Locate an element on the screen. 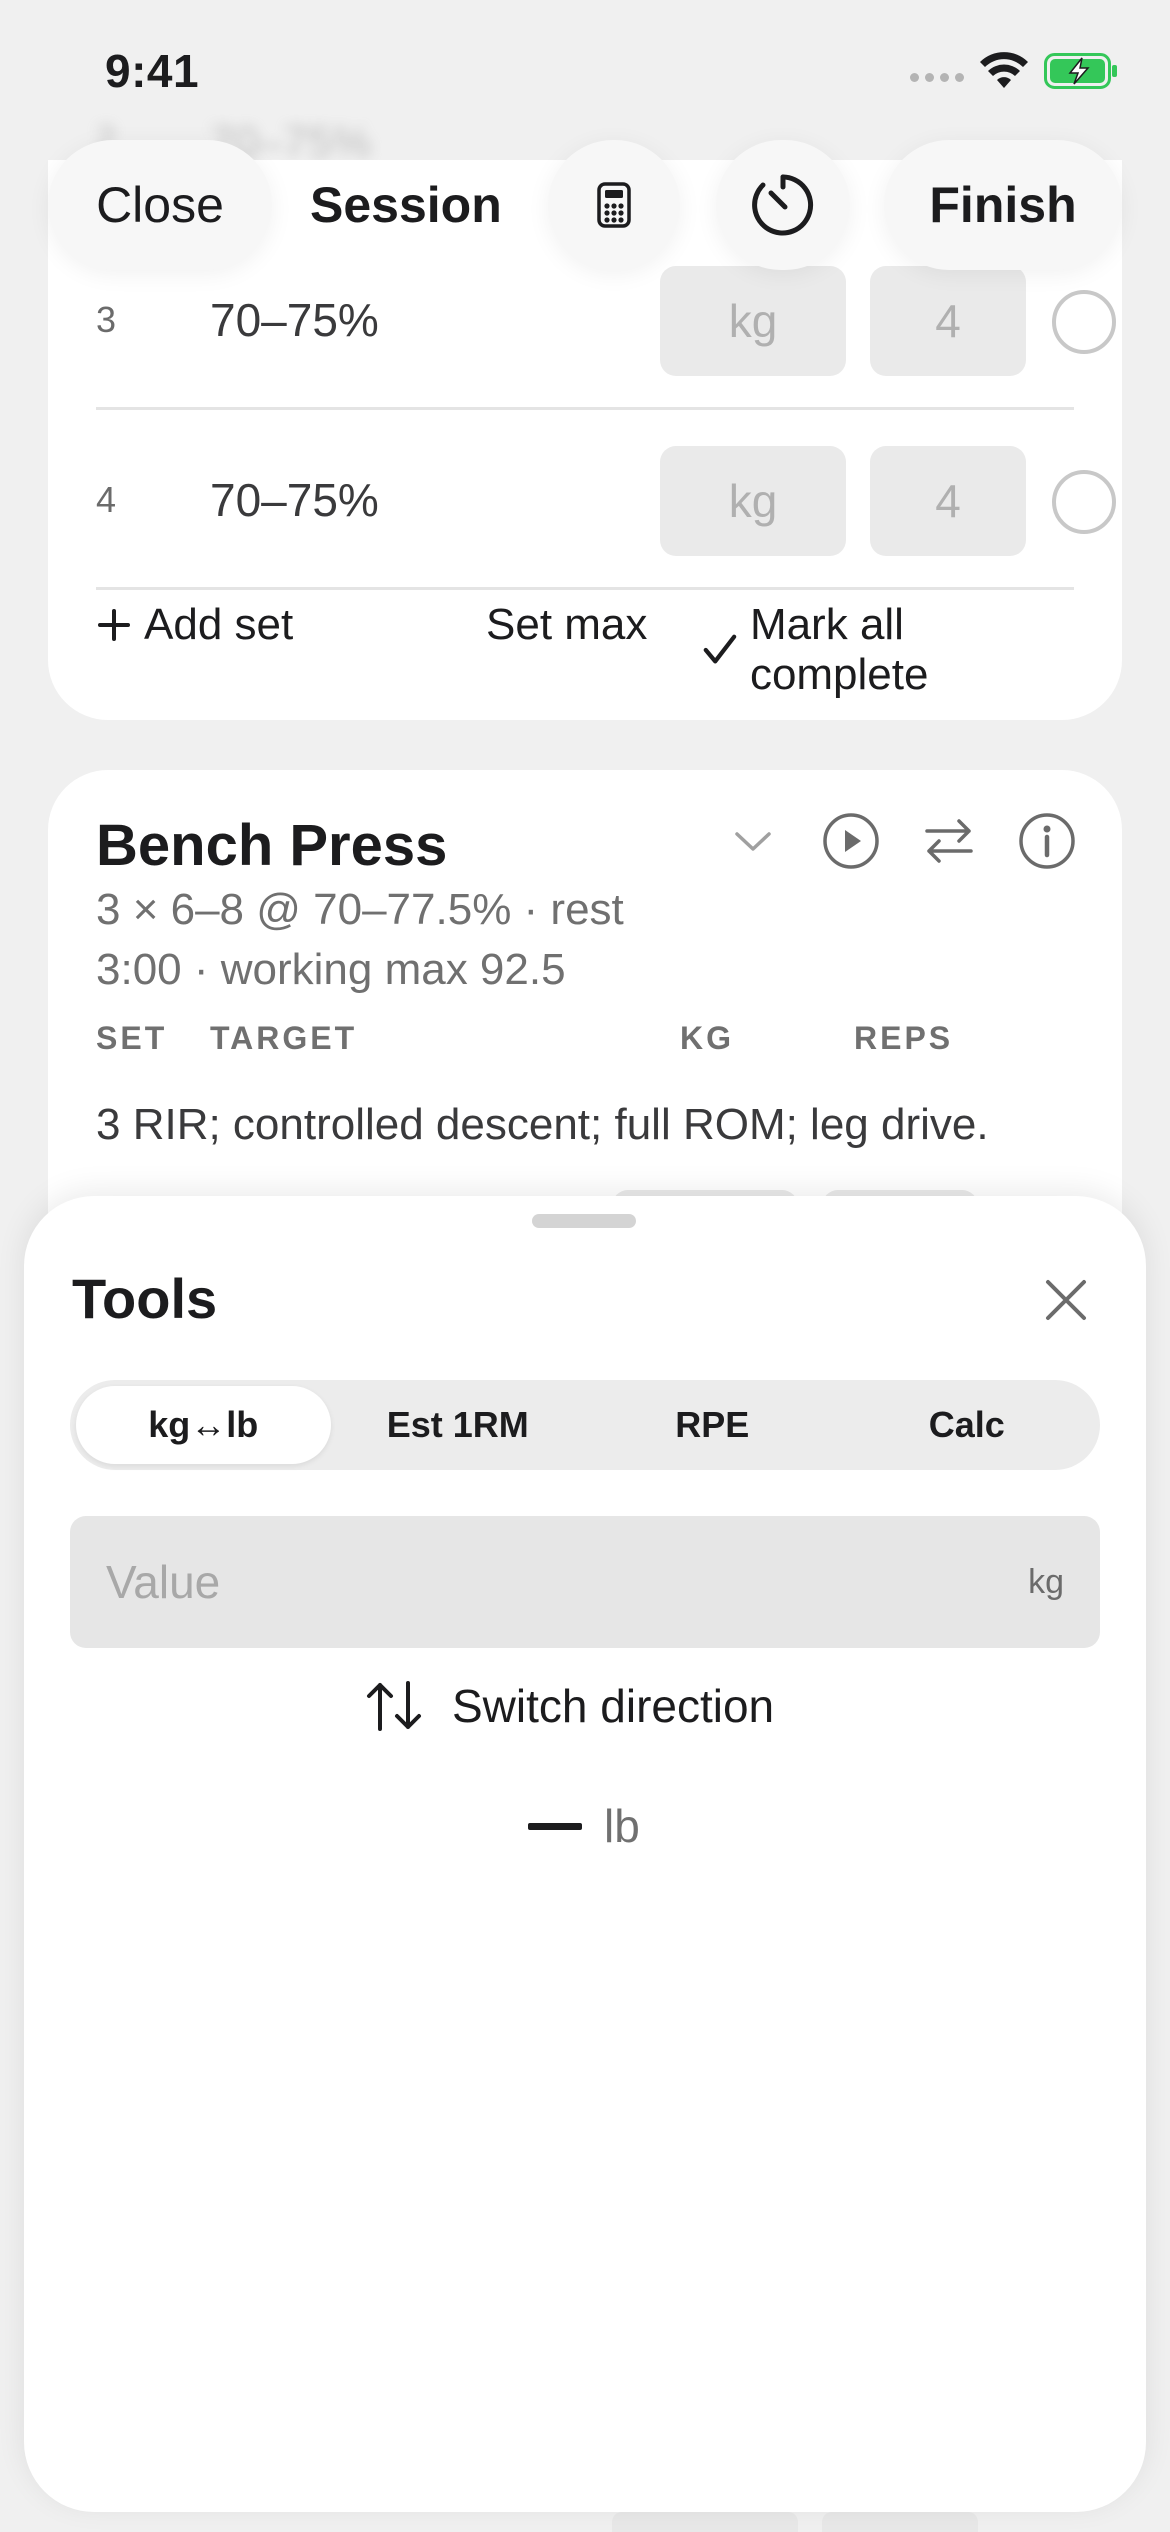 The image size is (1170, 2532). column-header-set: SET is located at coordinates (132, 1038).